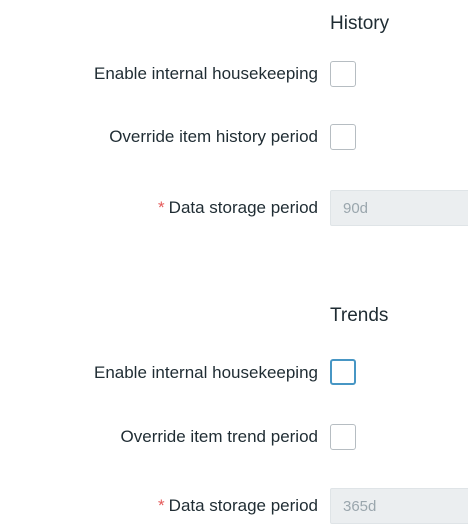  I want to click on trends-enable-housekeeping-label: Enable internal housekeeping, so click(205, 372).